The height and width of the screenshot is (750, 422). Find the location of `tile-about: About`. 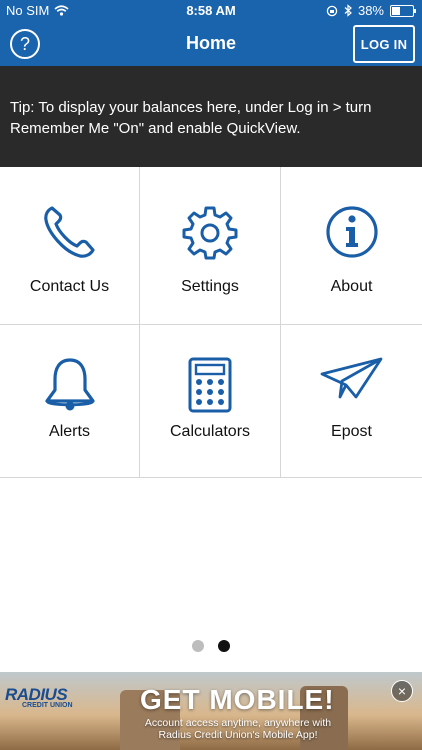

tile-about: About is located at coordinates (351, 246).